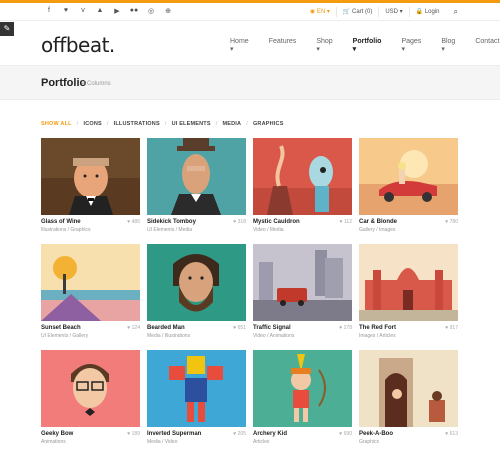 This screenshot has height=454, width=500. Describe the element at coordinates (196, 222) in the screenshot. I see `item-title: Sidekick Tomboy` at that location.